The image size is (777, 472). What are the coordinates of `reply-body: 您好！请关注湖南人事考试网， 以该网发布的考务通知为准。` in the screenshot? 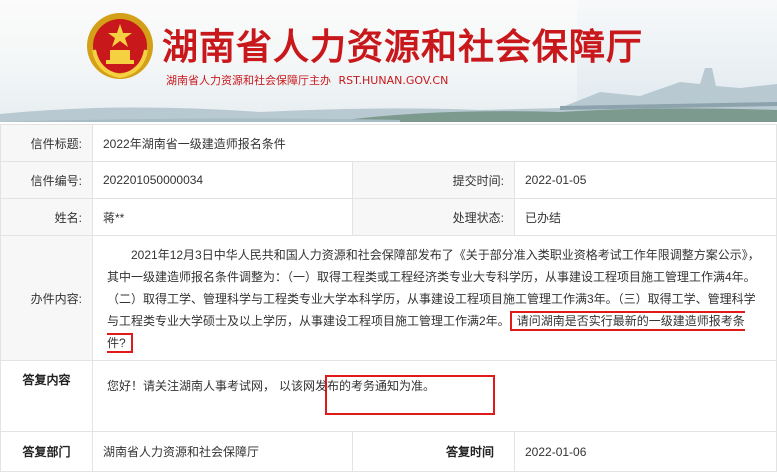 It's located at (434, 396).